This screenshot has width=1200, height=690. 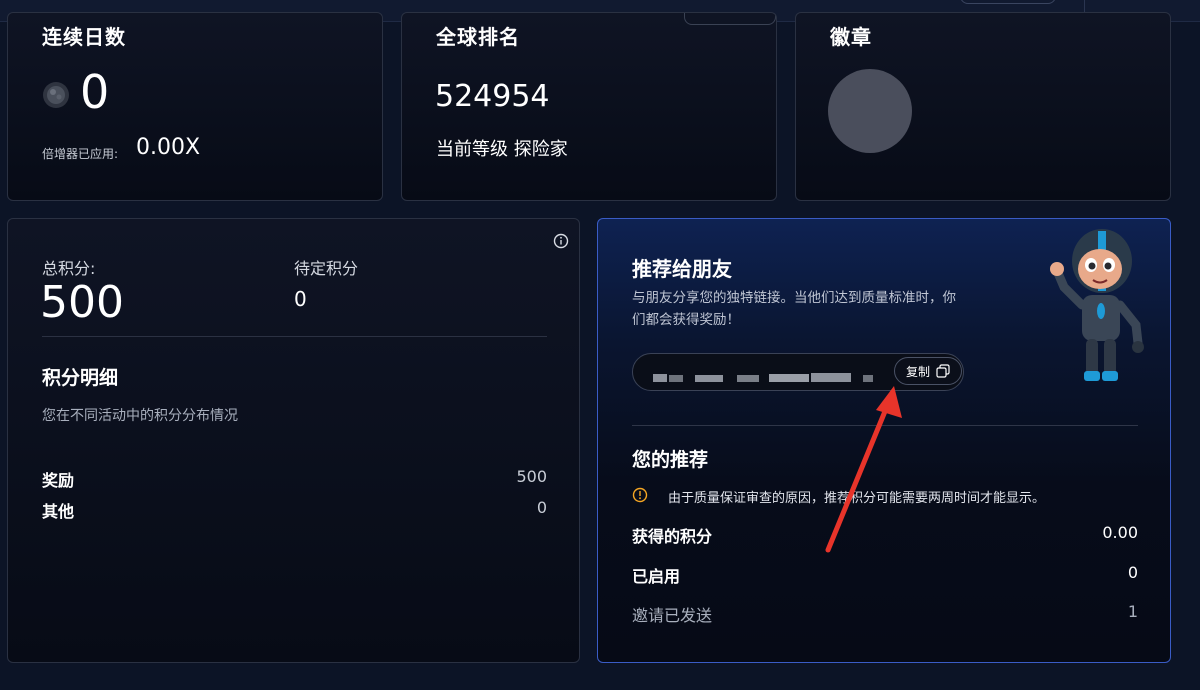 I want to click on rank-title: 全球排名, so click(x=478, y=37).